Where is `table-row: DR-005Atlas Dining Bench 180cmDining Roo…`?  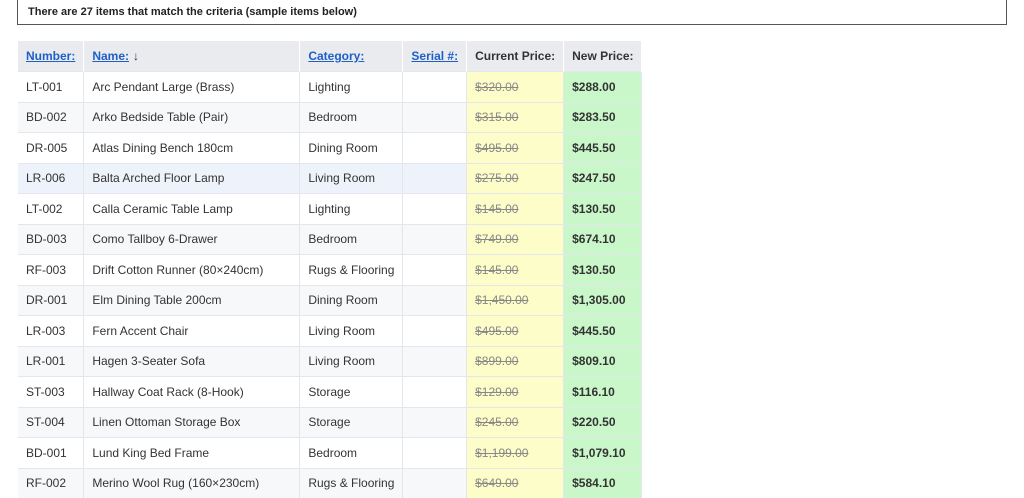
table-row: DR-005Atlas Dining Bench 180cmDining Roo… is located at coordinates (330, 148).